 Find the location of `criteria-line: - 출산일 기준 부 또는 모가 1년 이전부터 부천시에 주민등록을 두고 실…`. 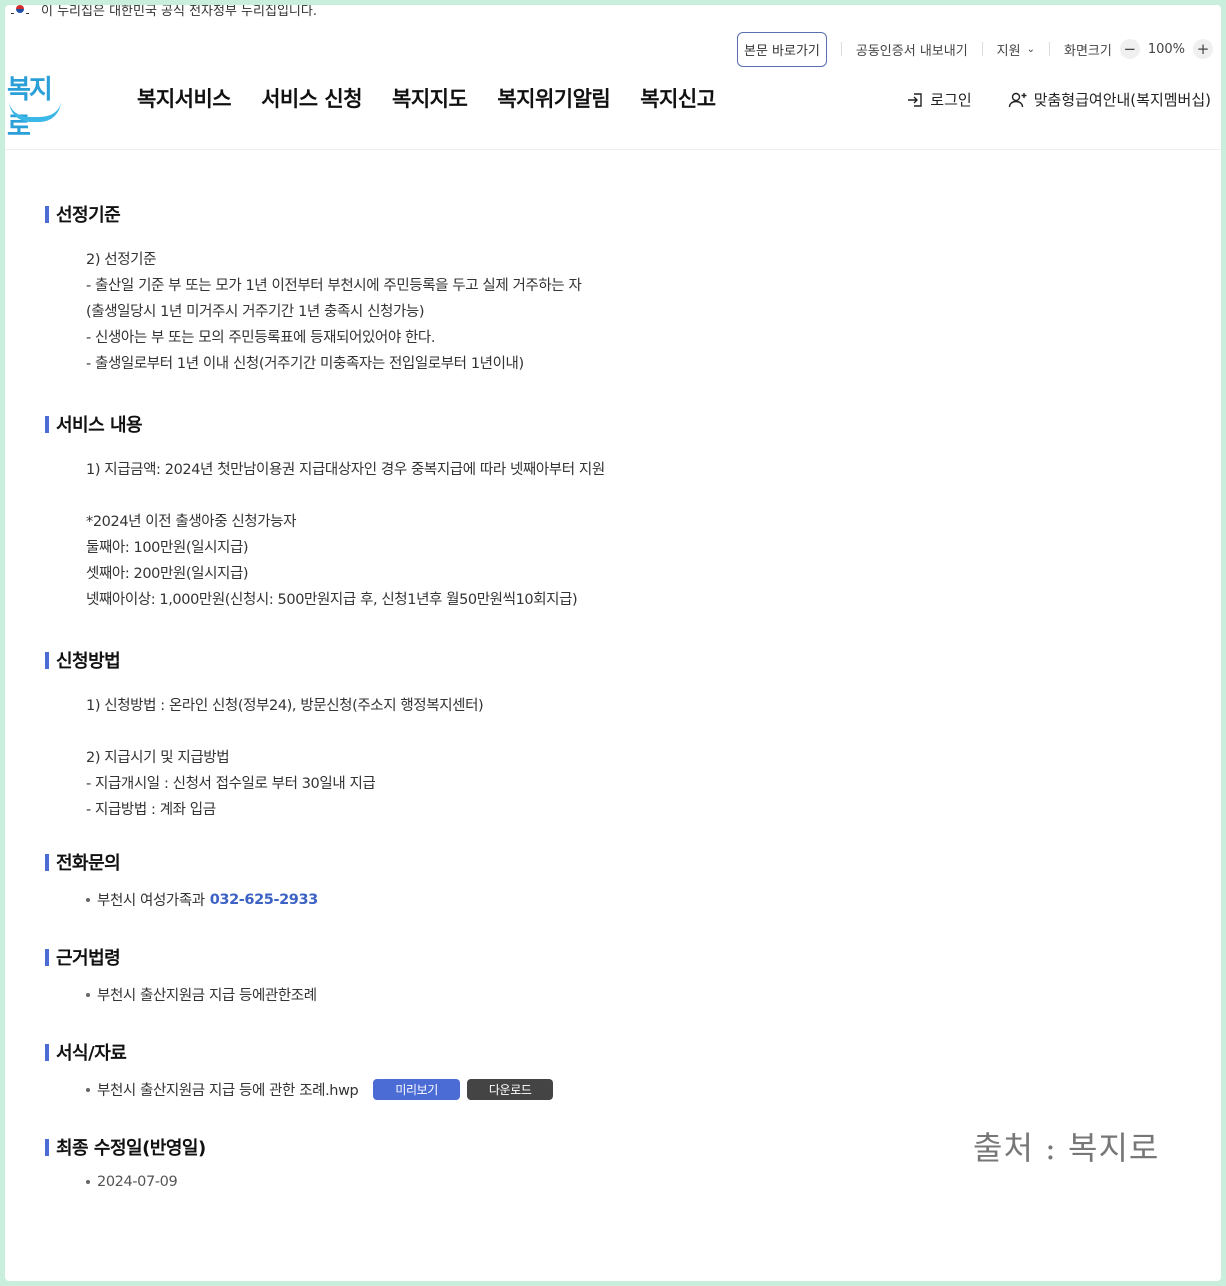

criteria-line: - 출산일 기준 부 또는 모가 1년 이전부터 부천시에 주민등록을 두고 실… is located at coordinates (334, 286).